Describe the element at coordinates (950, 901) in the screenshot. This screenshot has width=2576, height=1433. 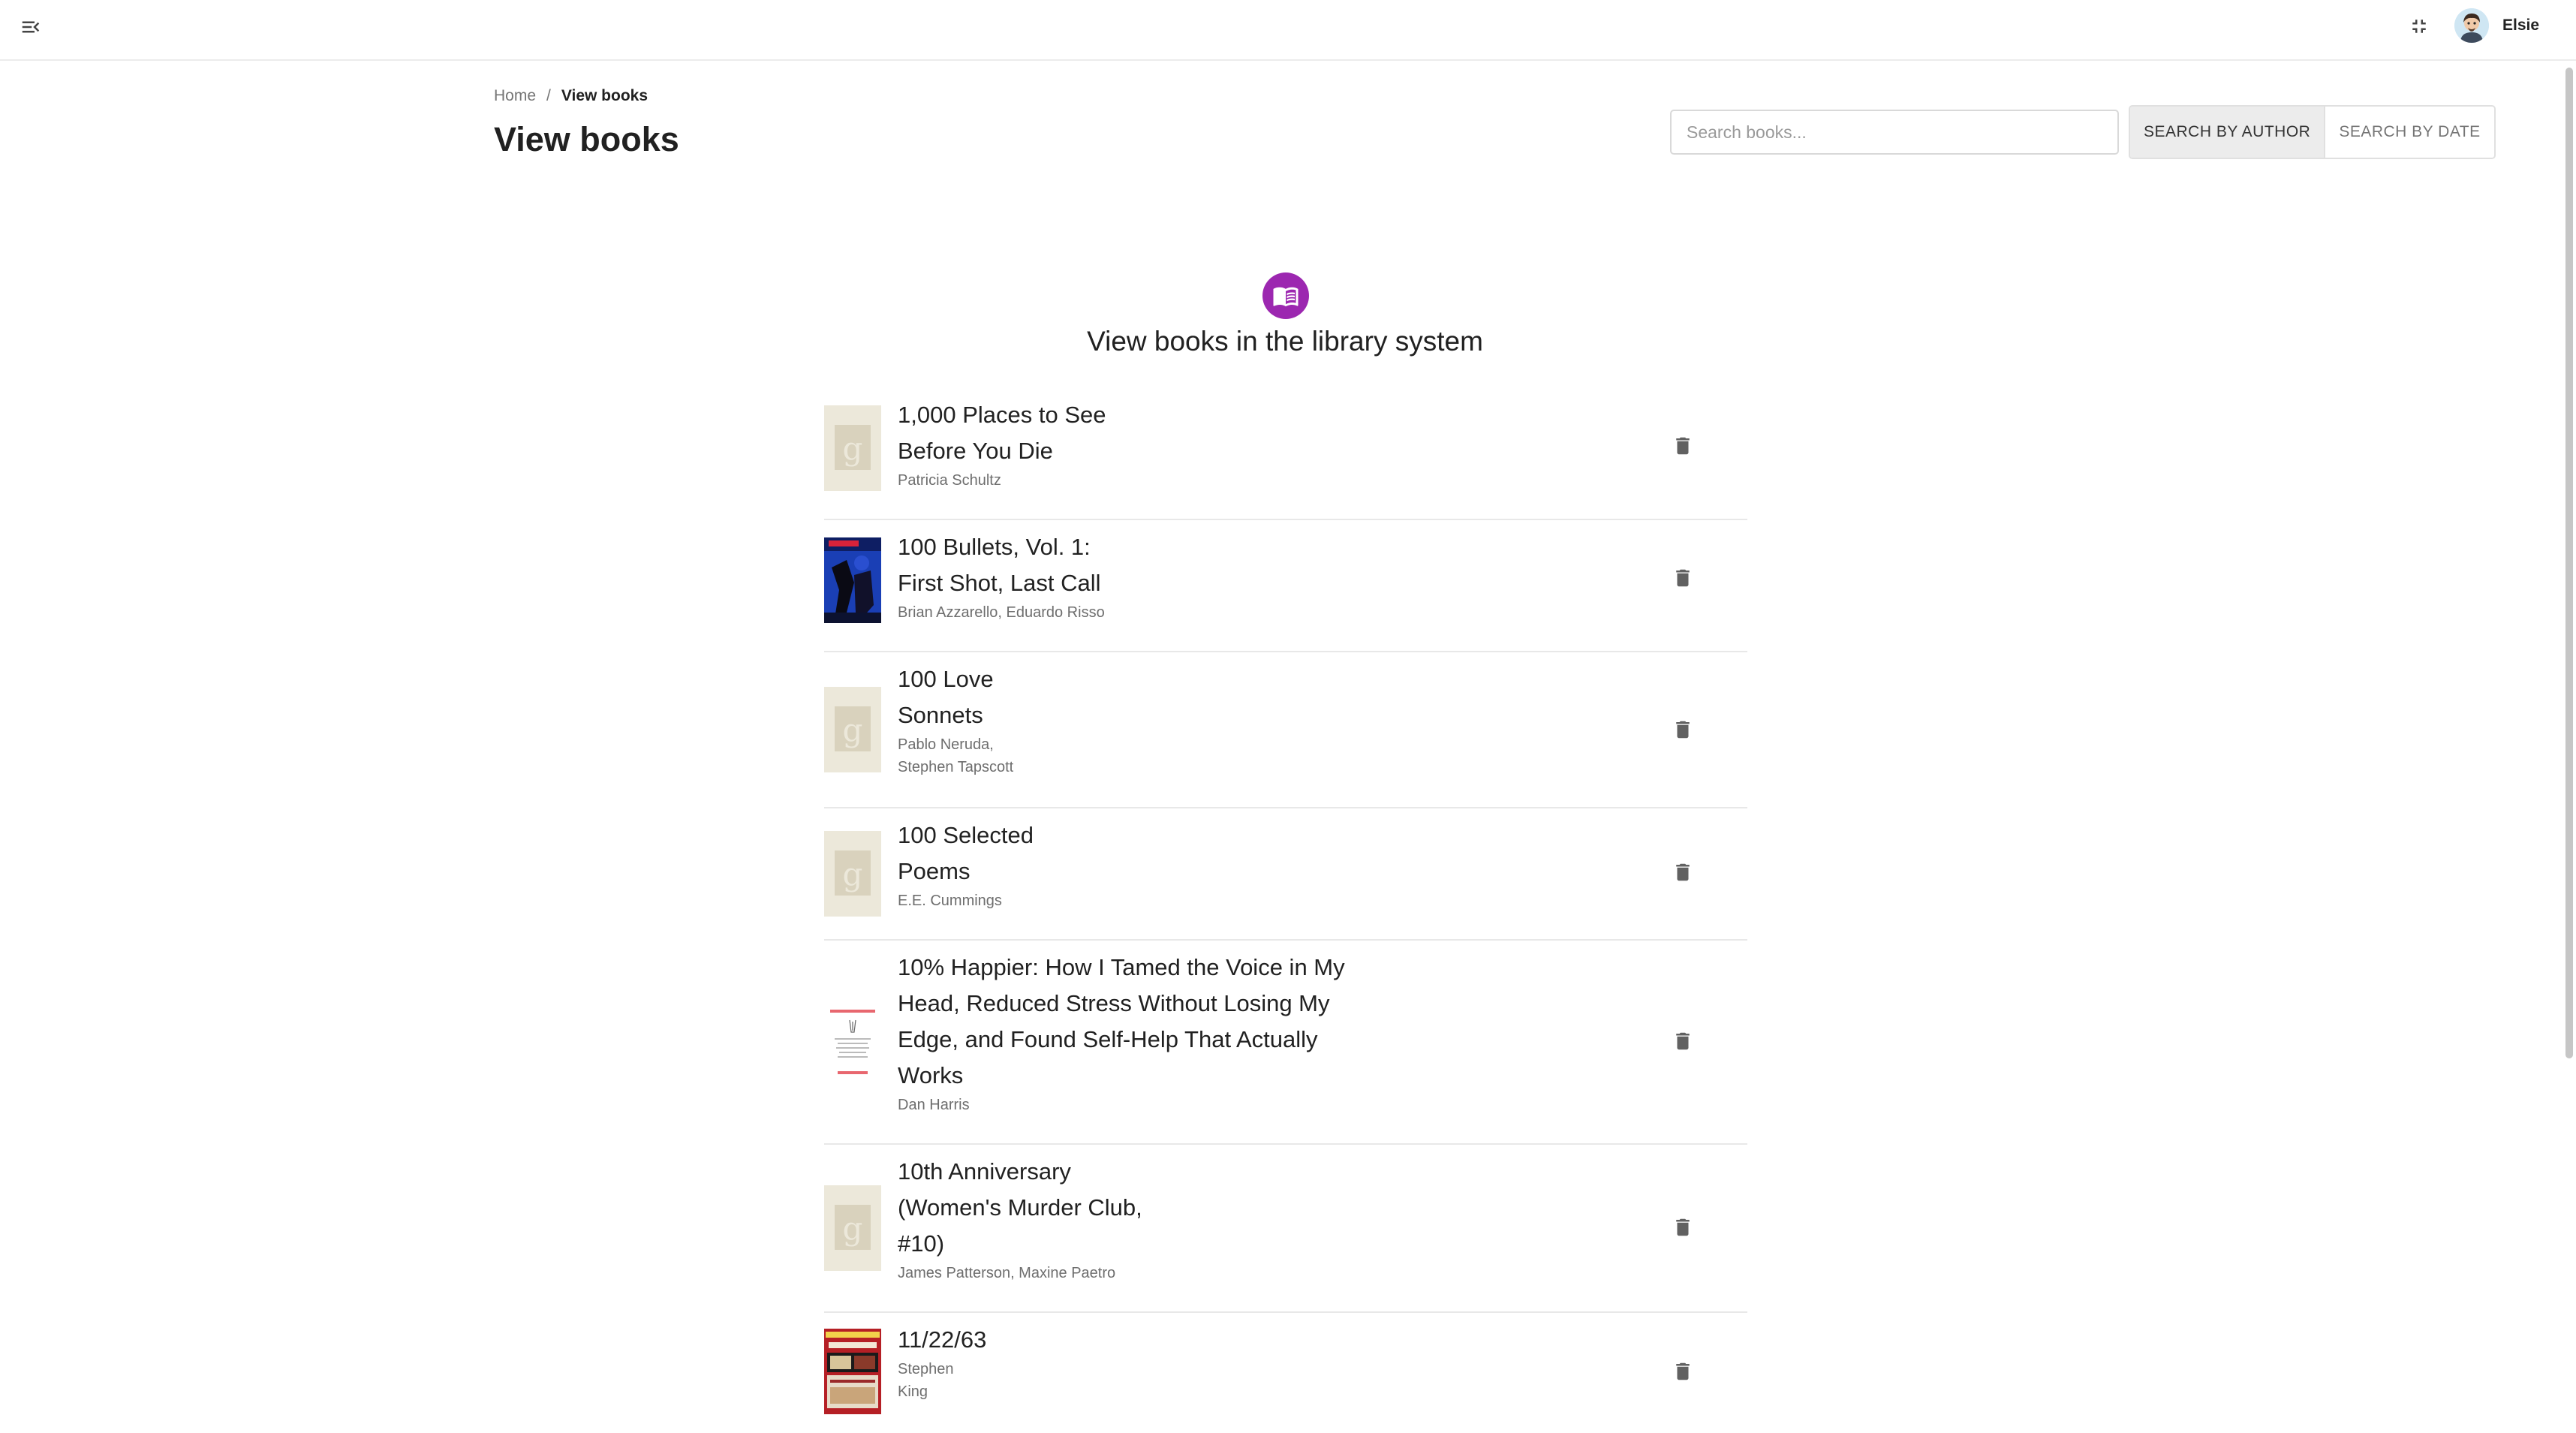
I see `book-author: E.E. Cummings` at that location.